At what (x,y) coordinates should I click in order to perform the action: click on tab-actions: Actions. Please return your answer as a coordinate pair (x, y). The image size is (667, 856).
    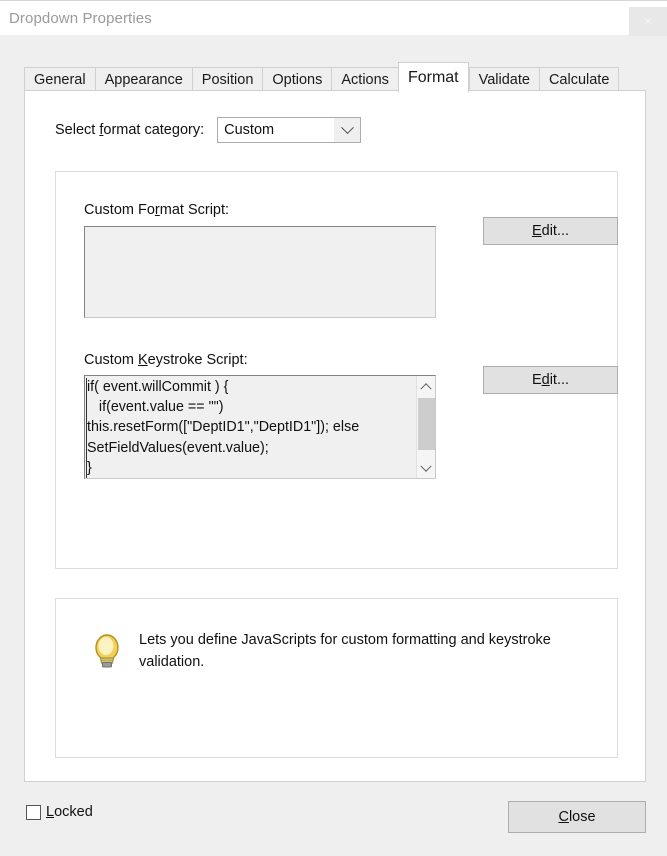
    Looking at the image, I should click on (364, 79).